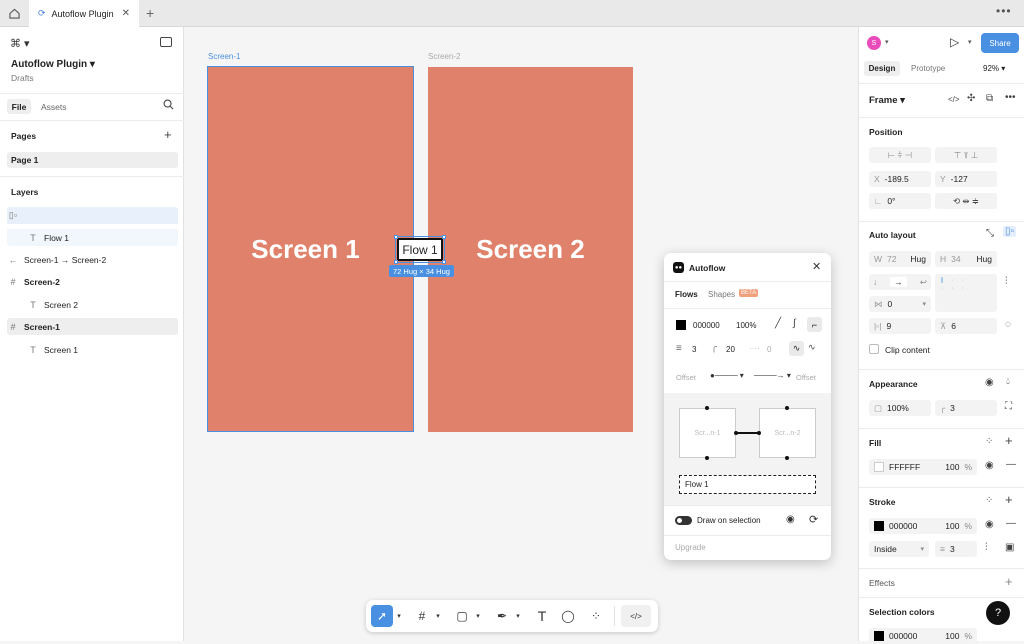 The width and height of the screenshot is (1024, 644). I want to click on start-cap-select: ●──── ▾, so click(727, 375).